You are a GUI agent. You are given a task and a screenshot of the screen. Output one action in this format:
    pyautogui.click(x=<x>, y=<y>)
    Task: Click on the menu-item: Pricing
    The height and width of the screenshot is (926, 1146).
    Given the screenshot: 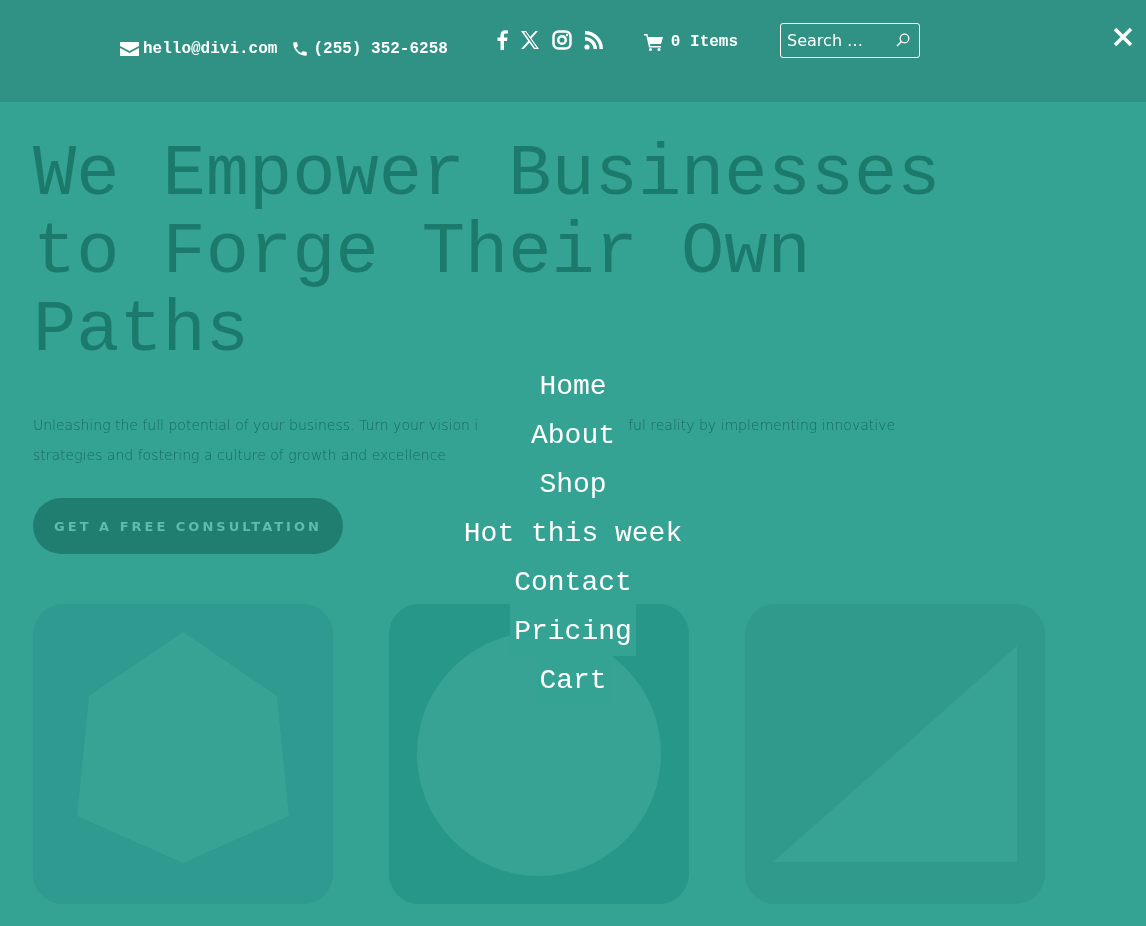 What is the action you would take?
    pyautogui.click(x=573, y=631)
    